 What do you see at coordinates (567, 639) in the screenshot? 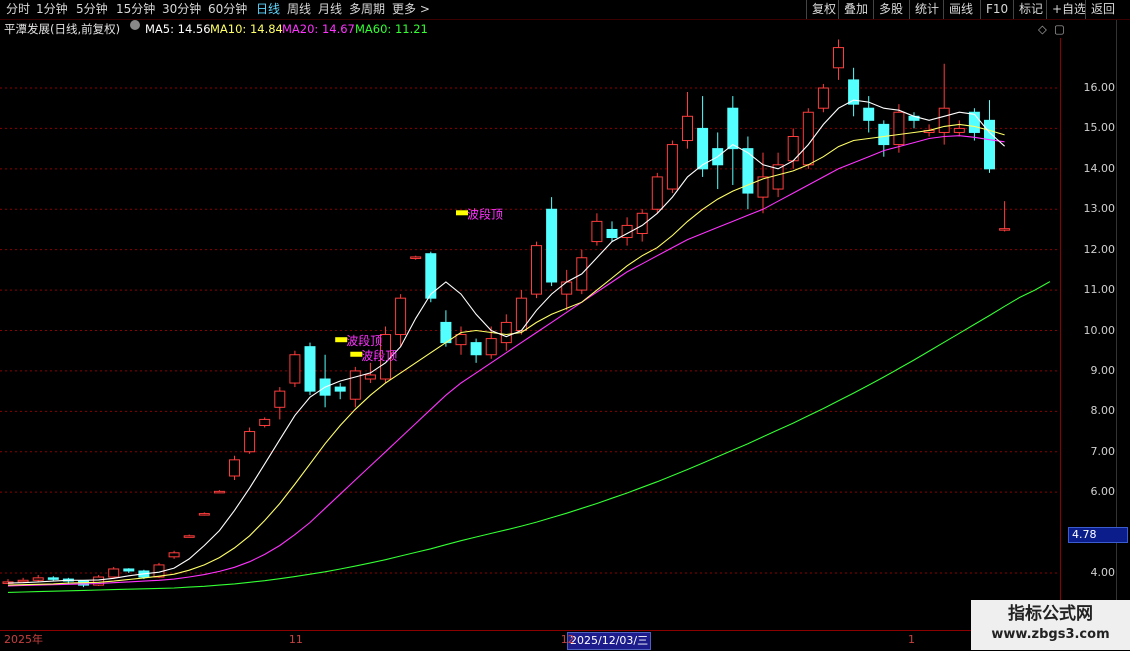
I see `date-tick-label: 12` at bounding box center [567, 639].